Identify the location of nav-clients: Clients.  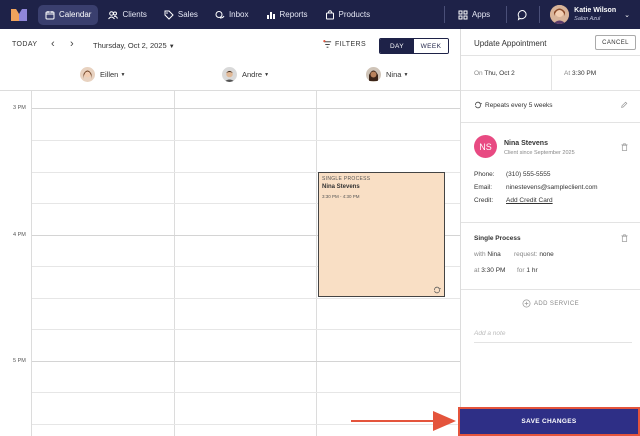
(127, 15).